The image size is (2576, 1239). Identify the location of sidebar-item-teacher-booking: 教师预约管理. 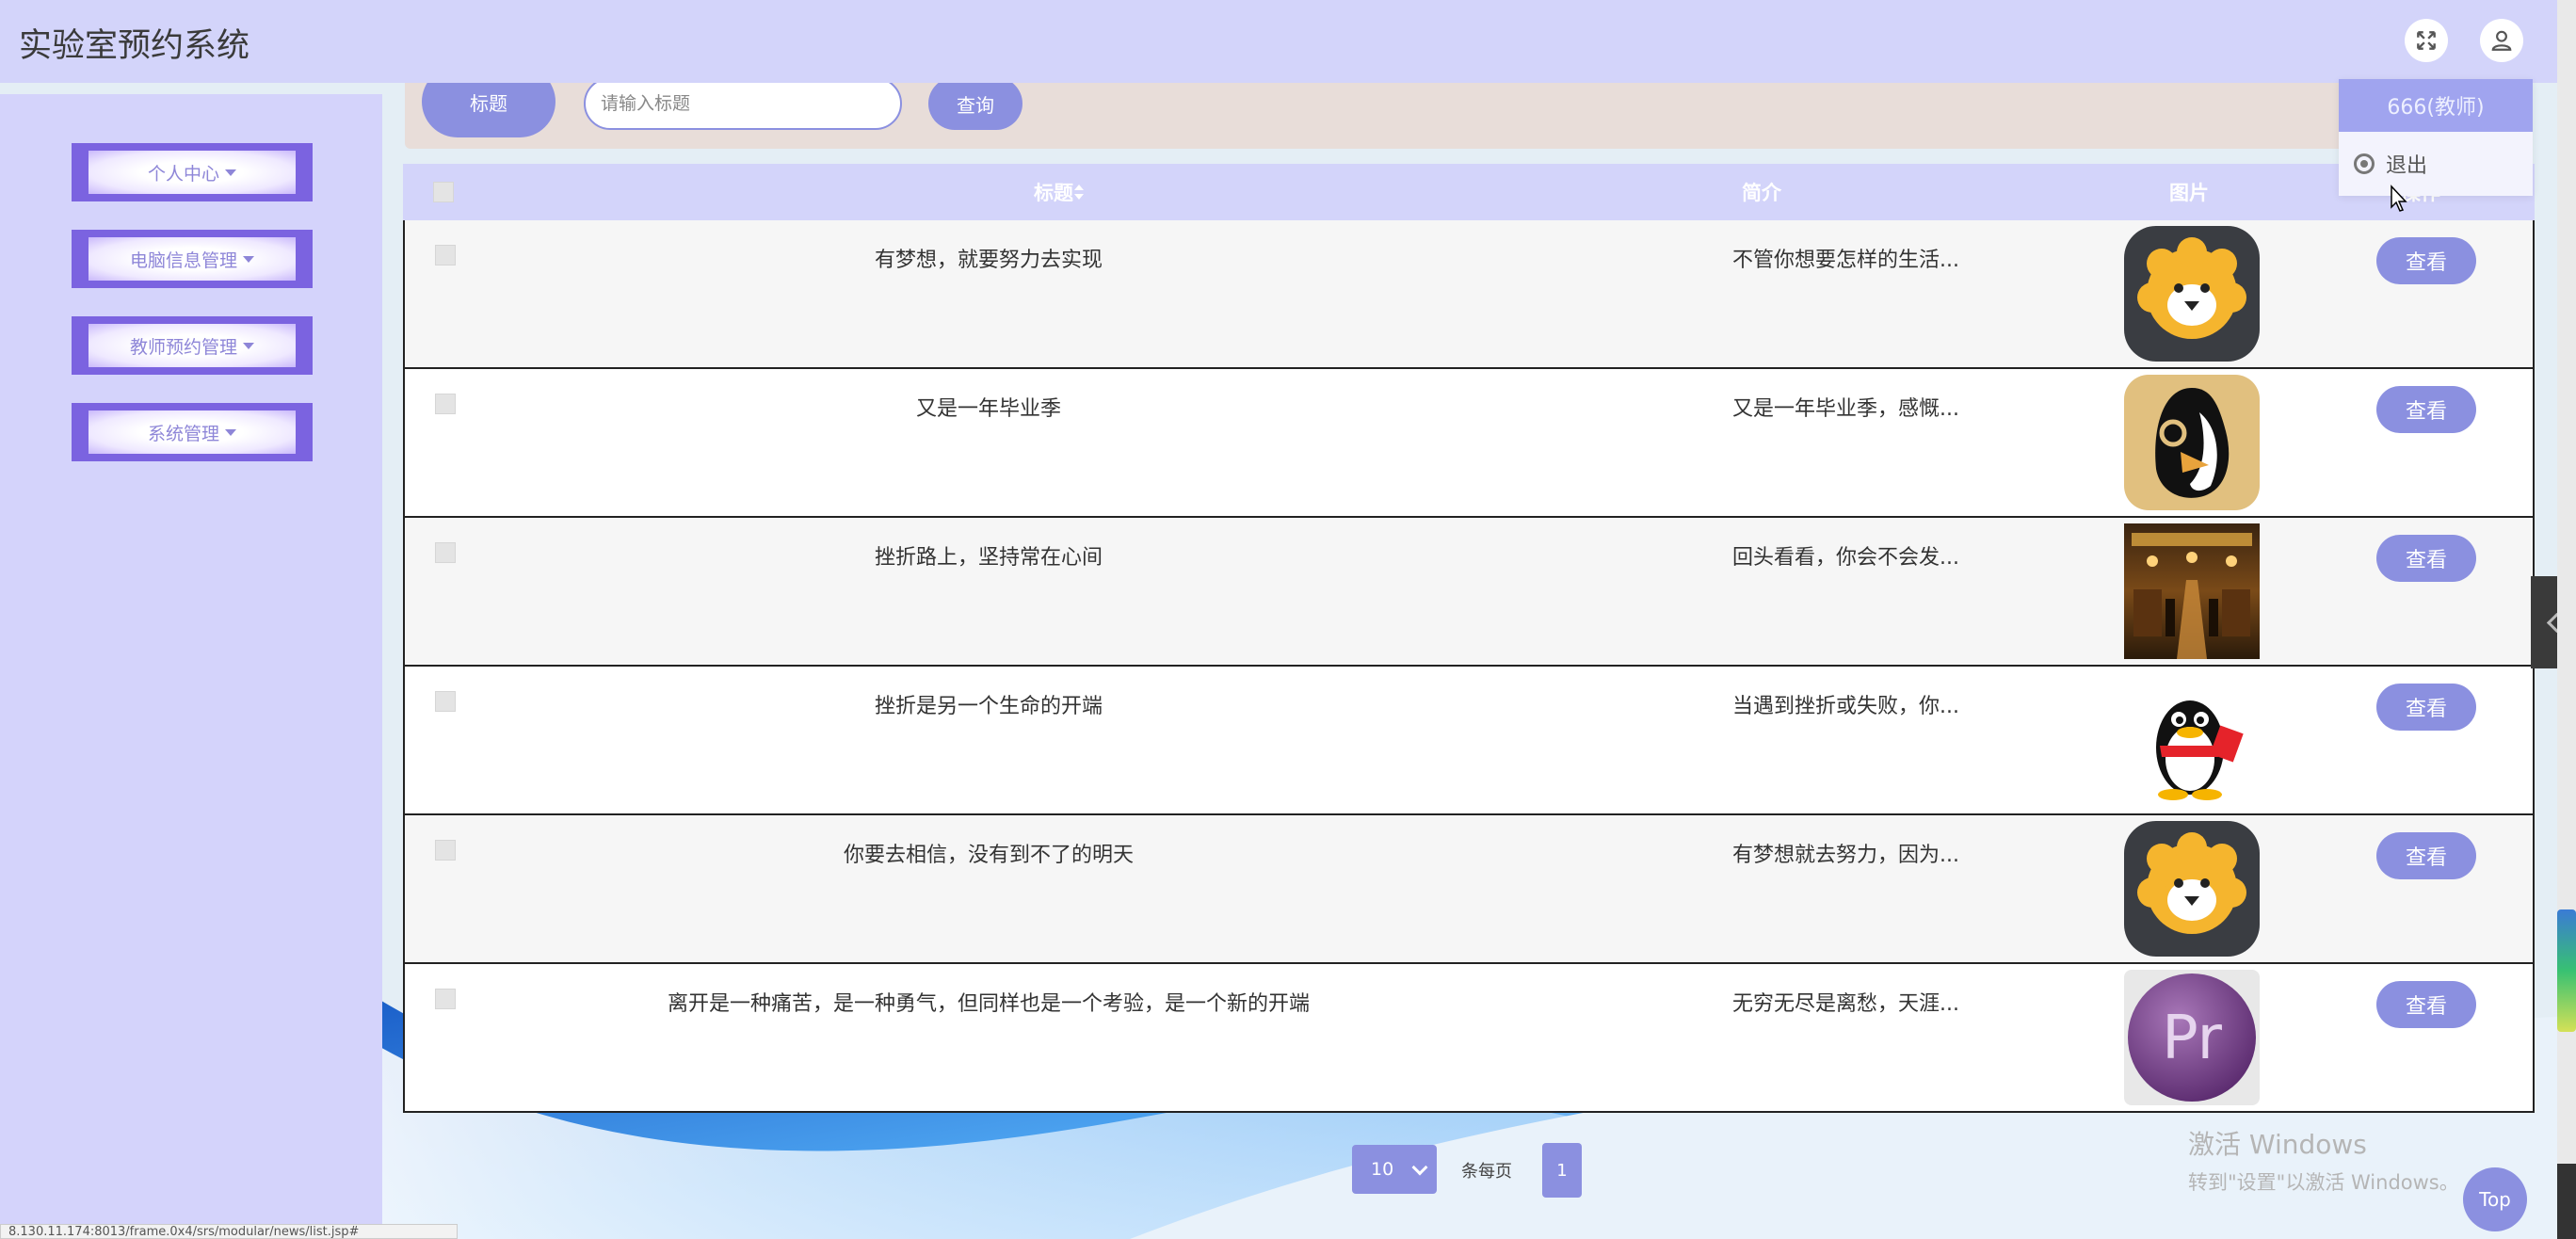
(192, 346).